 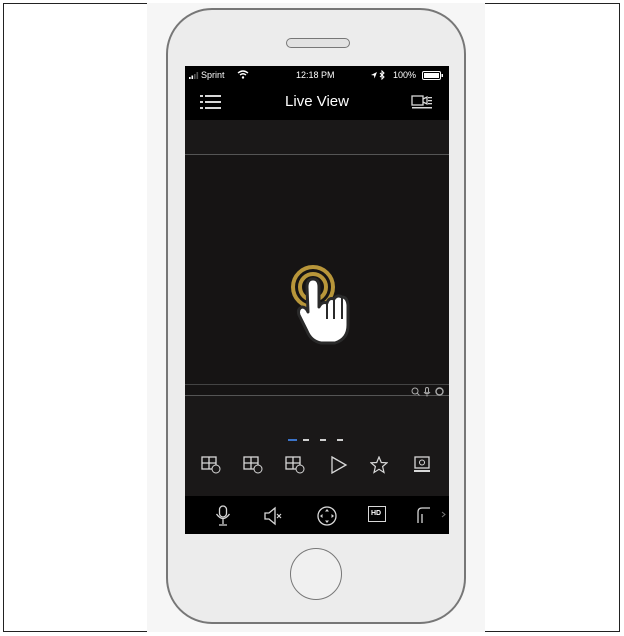 What do you see at coordinates (424, 515) in the screenshot?
I see `snapshot-icon` at bounding box center [424, 515].